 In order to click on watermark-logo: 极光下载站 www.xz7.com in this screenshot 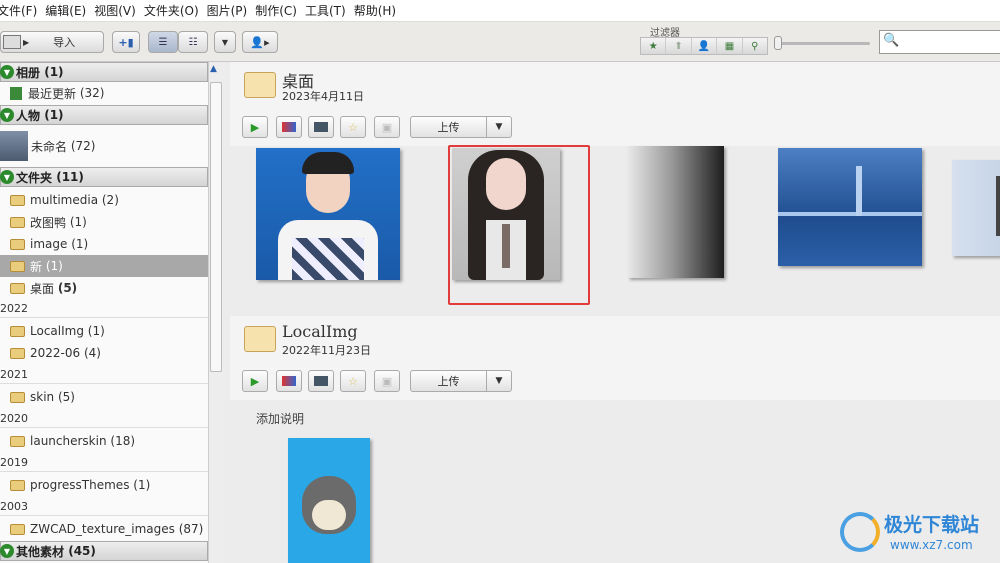, I will do `click(920, 535)`.